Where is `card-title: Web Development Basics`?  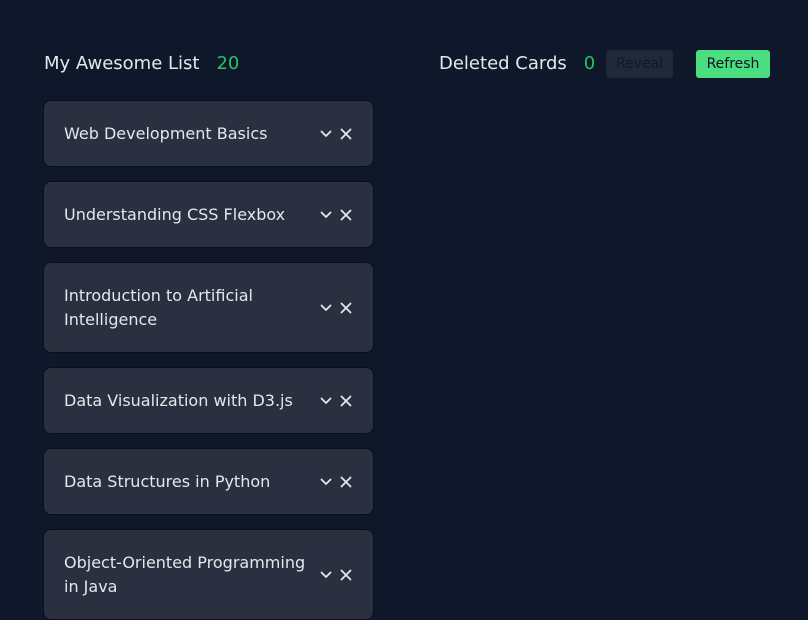
card-title: Web Development Basics is located at coordinates (166, 133).